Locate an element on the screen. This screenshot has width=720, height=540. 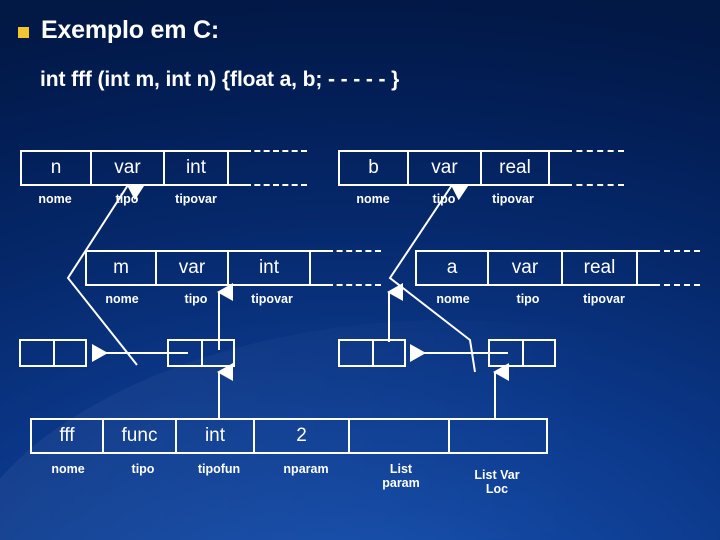
record-n-cell-ptr is located at coordinates (236, 168).